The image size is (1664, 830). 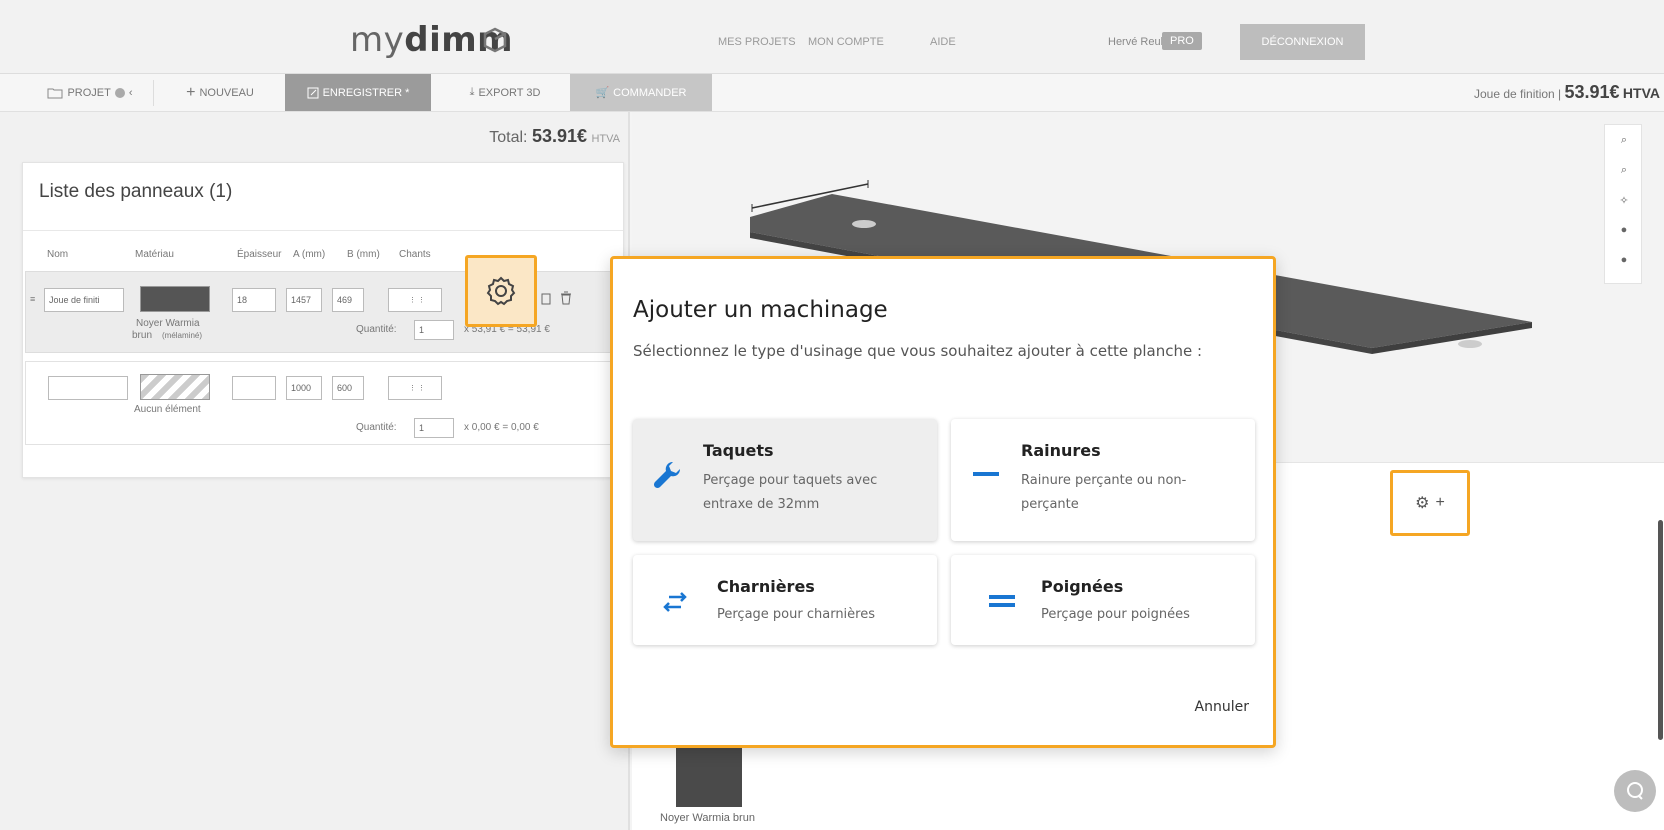 I want to click on equals-icon, so click(x=1002, y=601).